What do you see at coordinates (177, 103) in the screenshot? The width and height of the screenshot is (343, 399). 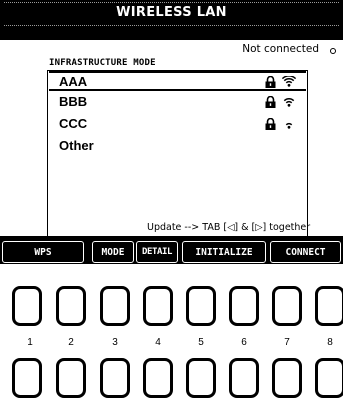 I see `network-item-bbb: BBB` at bounding box center [177, 103].